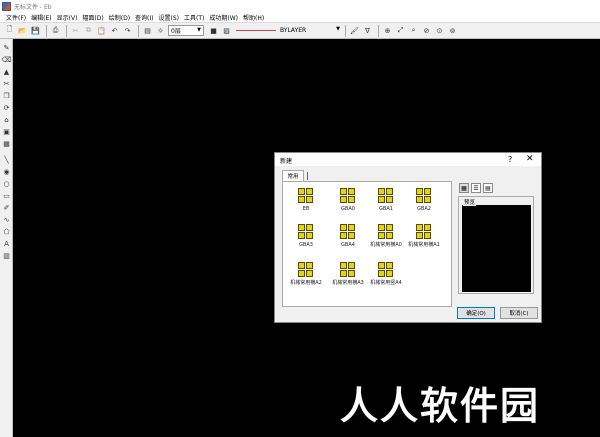 The image size is (600, 437). What do you see at coordinates (519, 313) in the screenshot?
I see `cancel-button: 取消(C)` at bounding box center [519, 313].